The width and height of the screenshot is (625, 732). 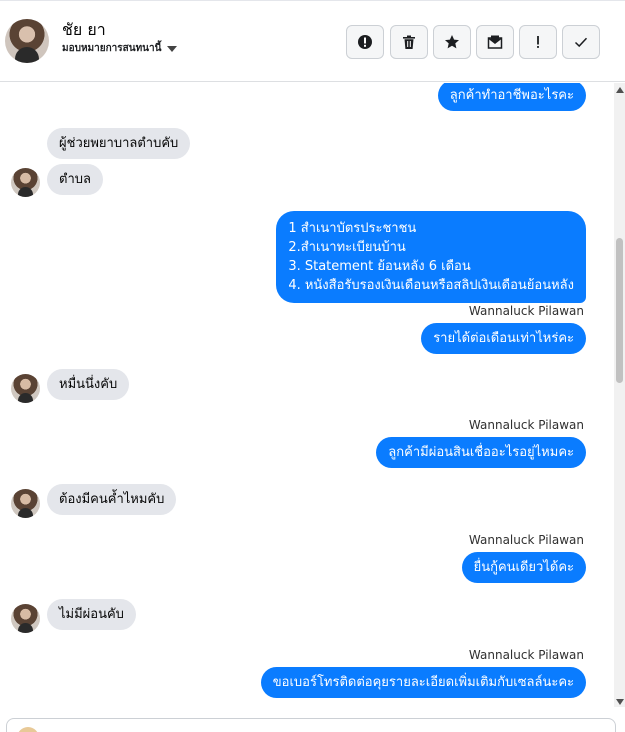 I want to click on follow-up-button, so click(x=538, y=42).